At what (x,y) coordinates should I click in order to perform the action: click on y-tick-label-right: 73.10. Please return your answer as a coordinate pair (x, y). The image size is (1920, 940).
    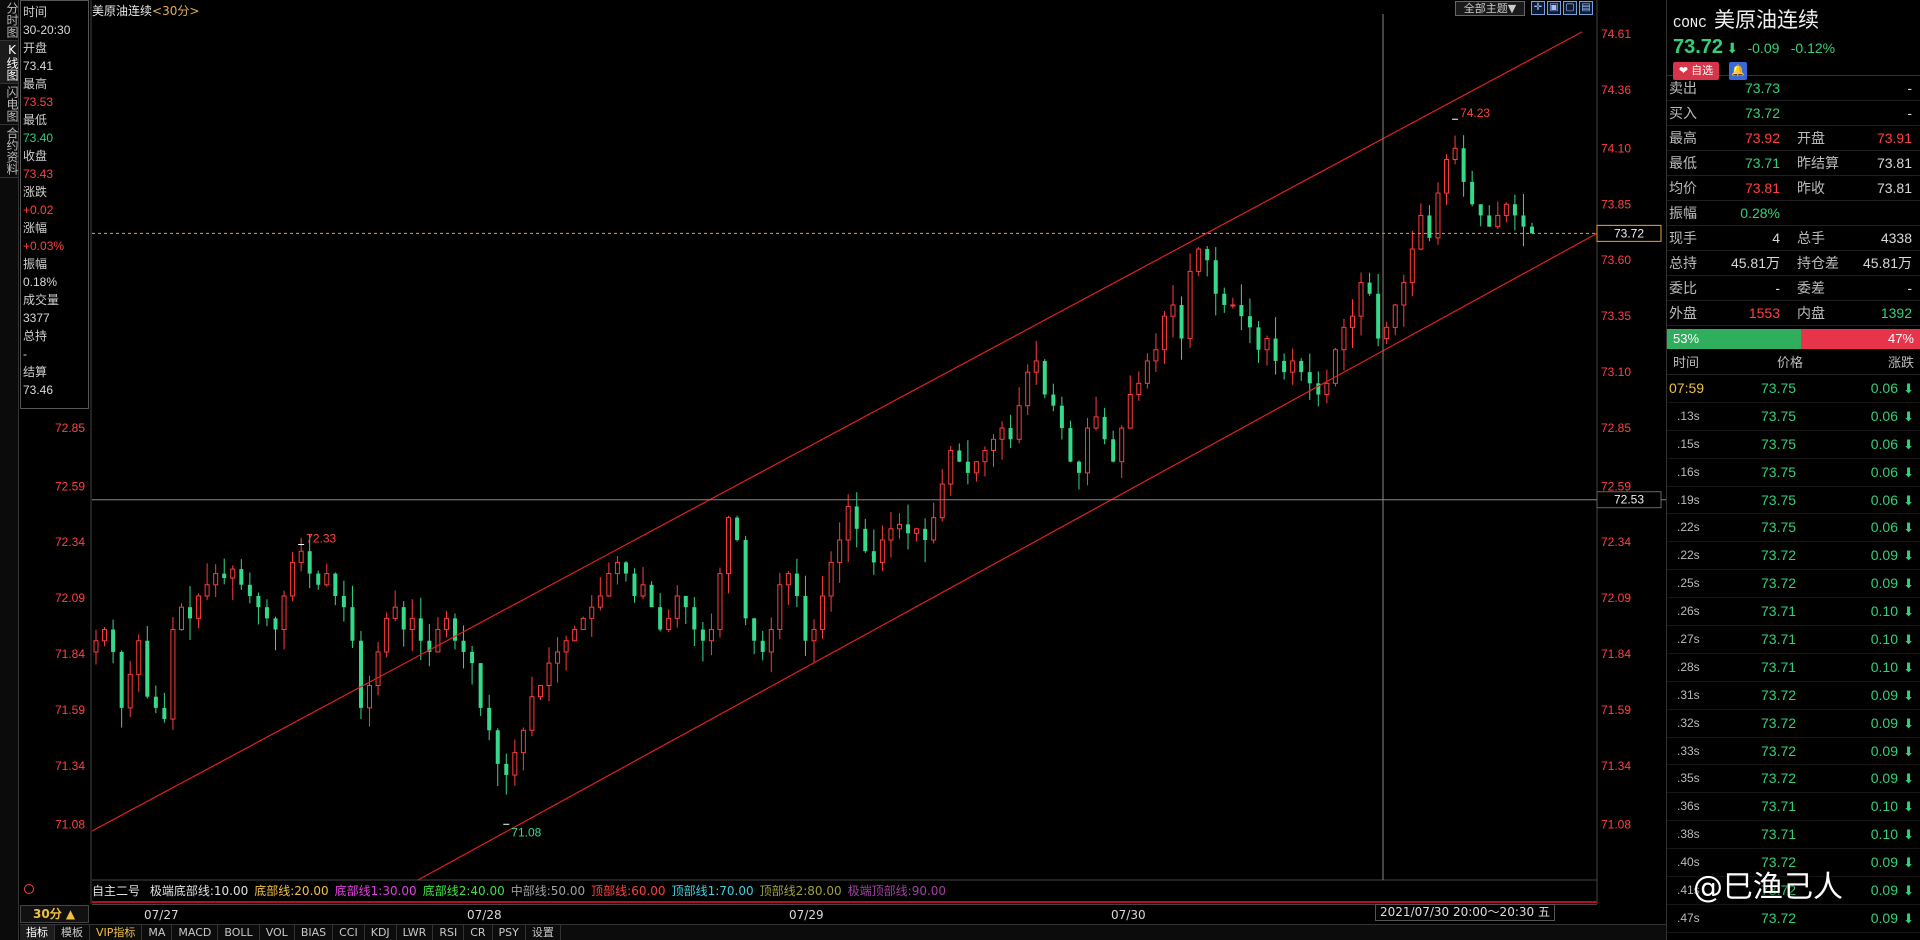
    Looking at the image, I should click on (1616, 372).